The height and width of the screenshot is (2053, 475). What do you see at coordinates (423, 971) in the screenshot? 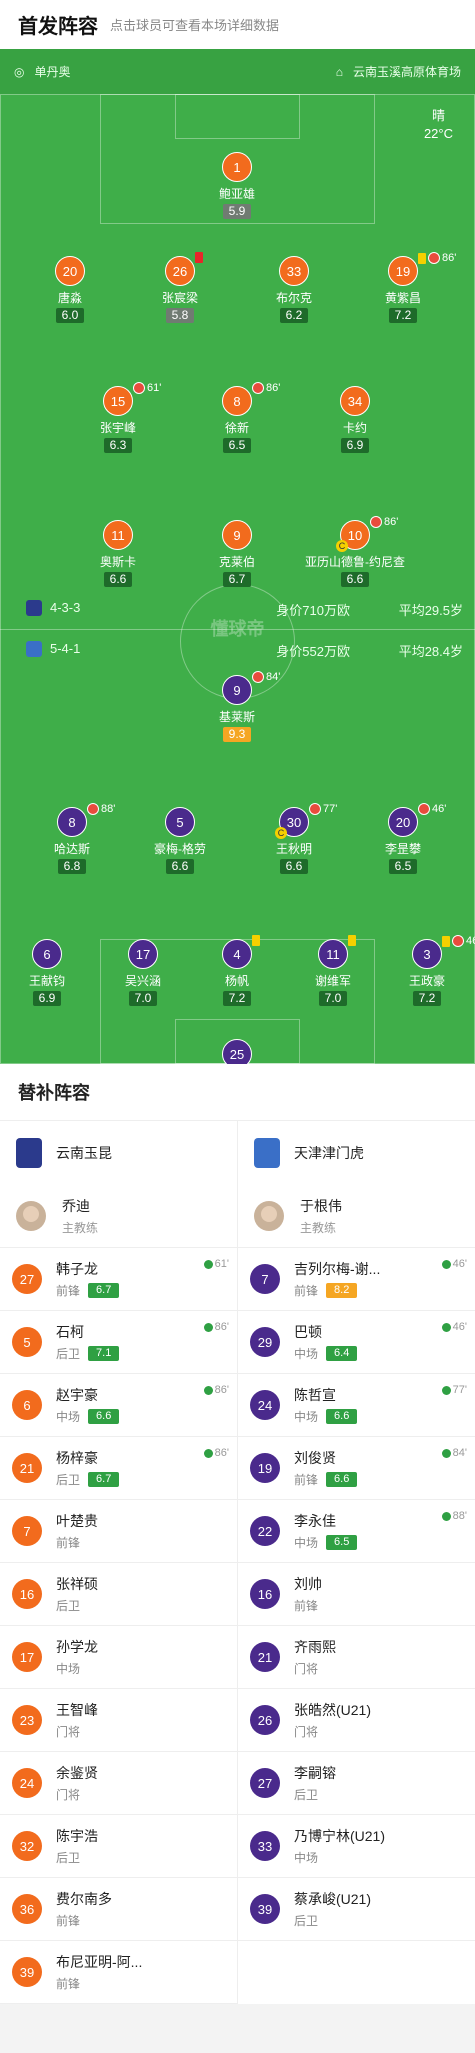
I see `player-away: 3 46' 王政豪 7.2` at bounding box center [423, 971].